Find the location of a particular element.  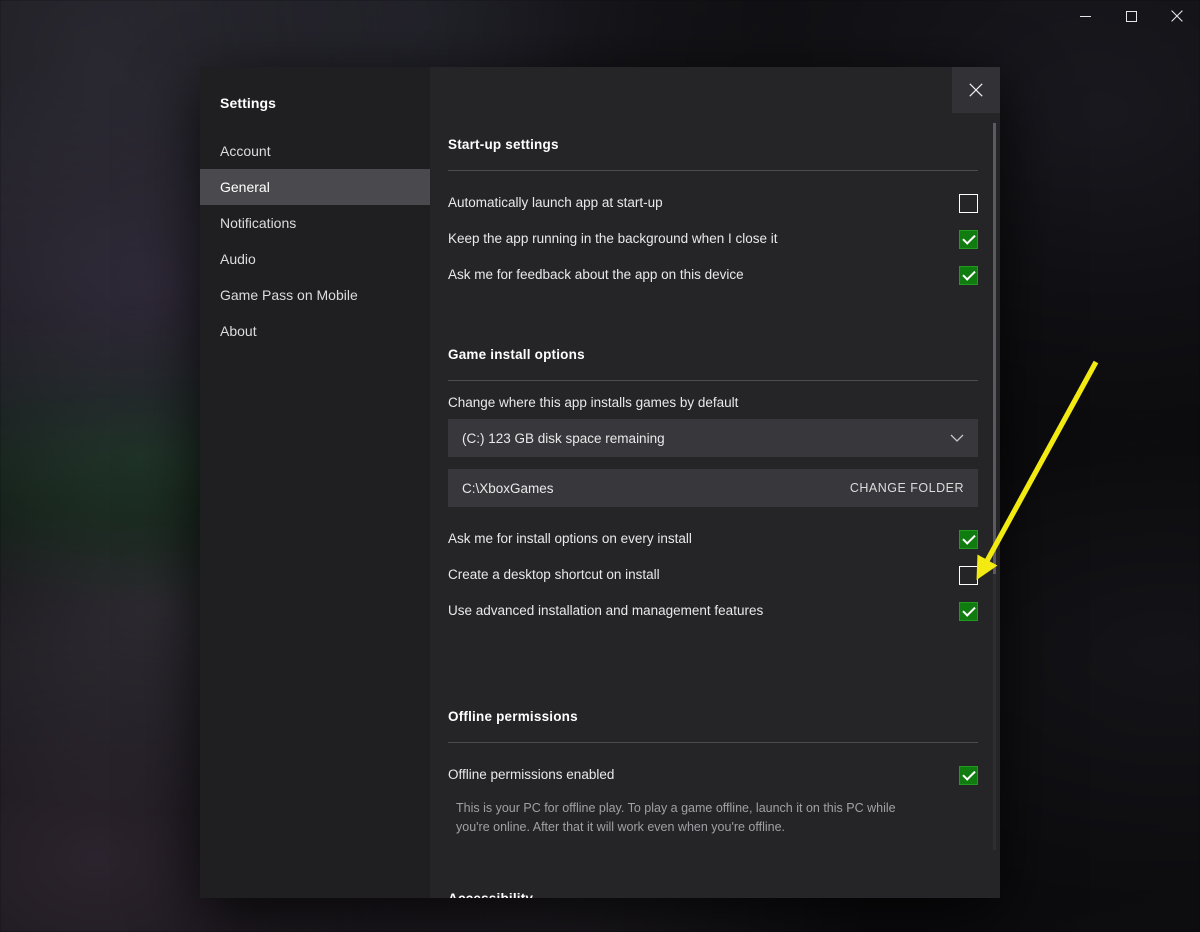

sidebar-title: Settings is located at coordinates (248, 103).